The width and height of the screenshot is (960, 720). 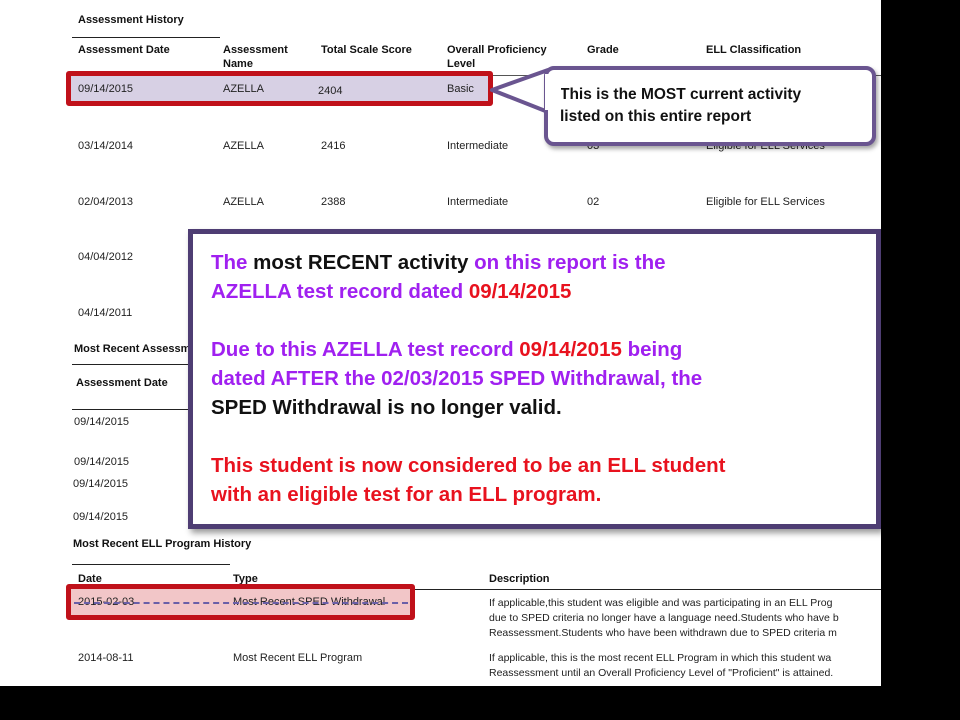 I want to click on row3-date: 02/04/2013, so click(x=106, y=202).